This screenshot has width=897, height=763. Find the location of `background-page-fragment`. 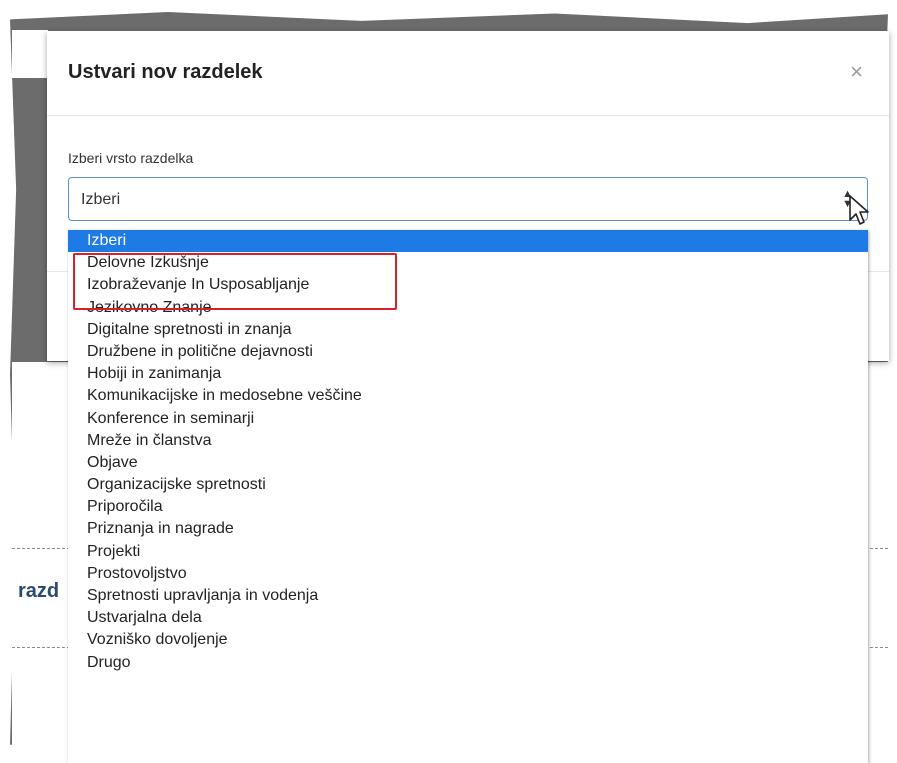

background-page-fragment is located at coordinates (30, 54).